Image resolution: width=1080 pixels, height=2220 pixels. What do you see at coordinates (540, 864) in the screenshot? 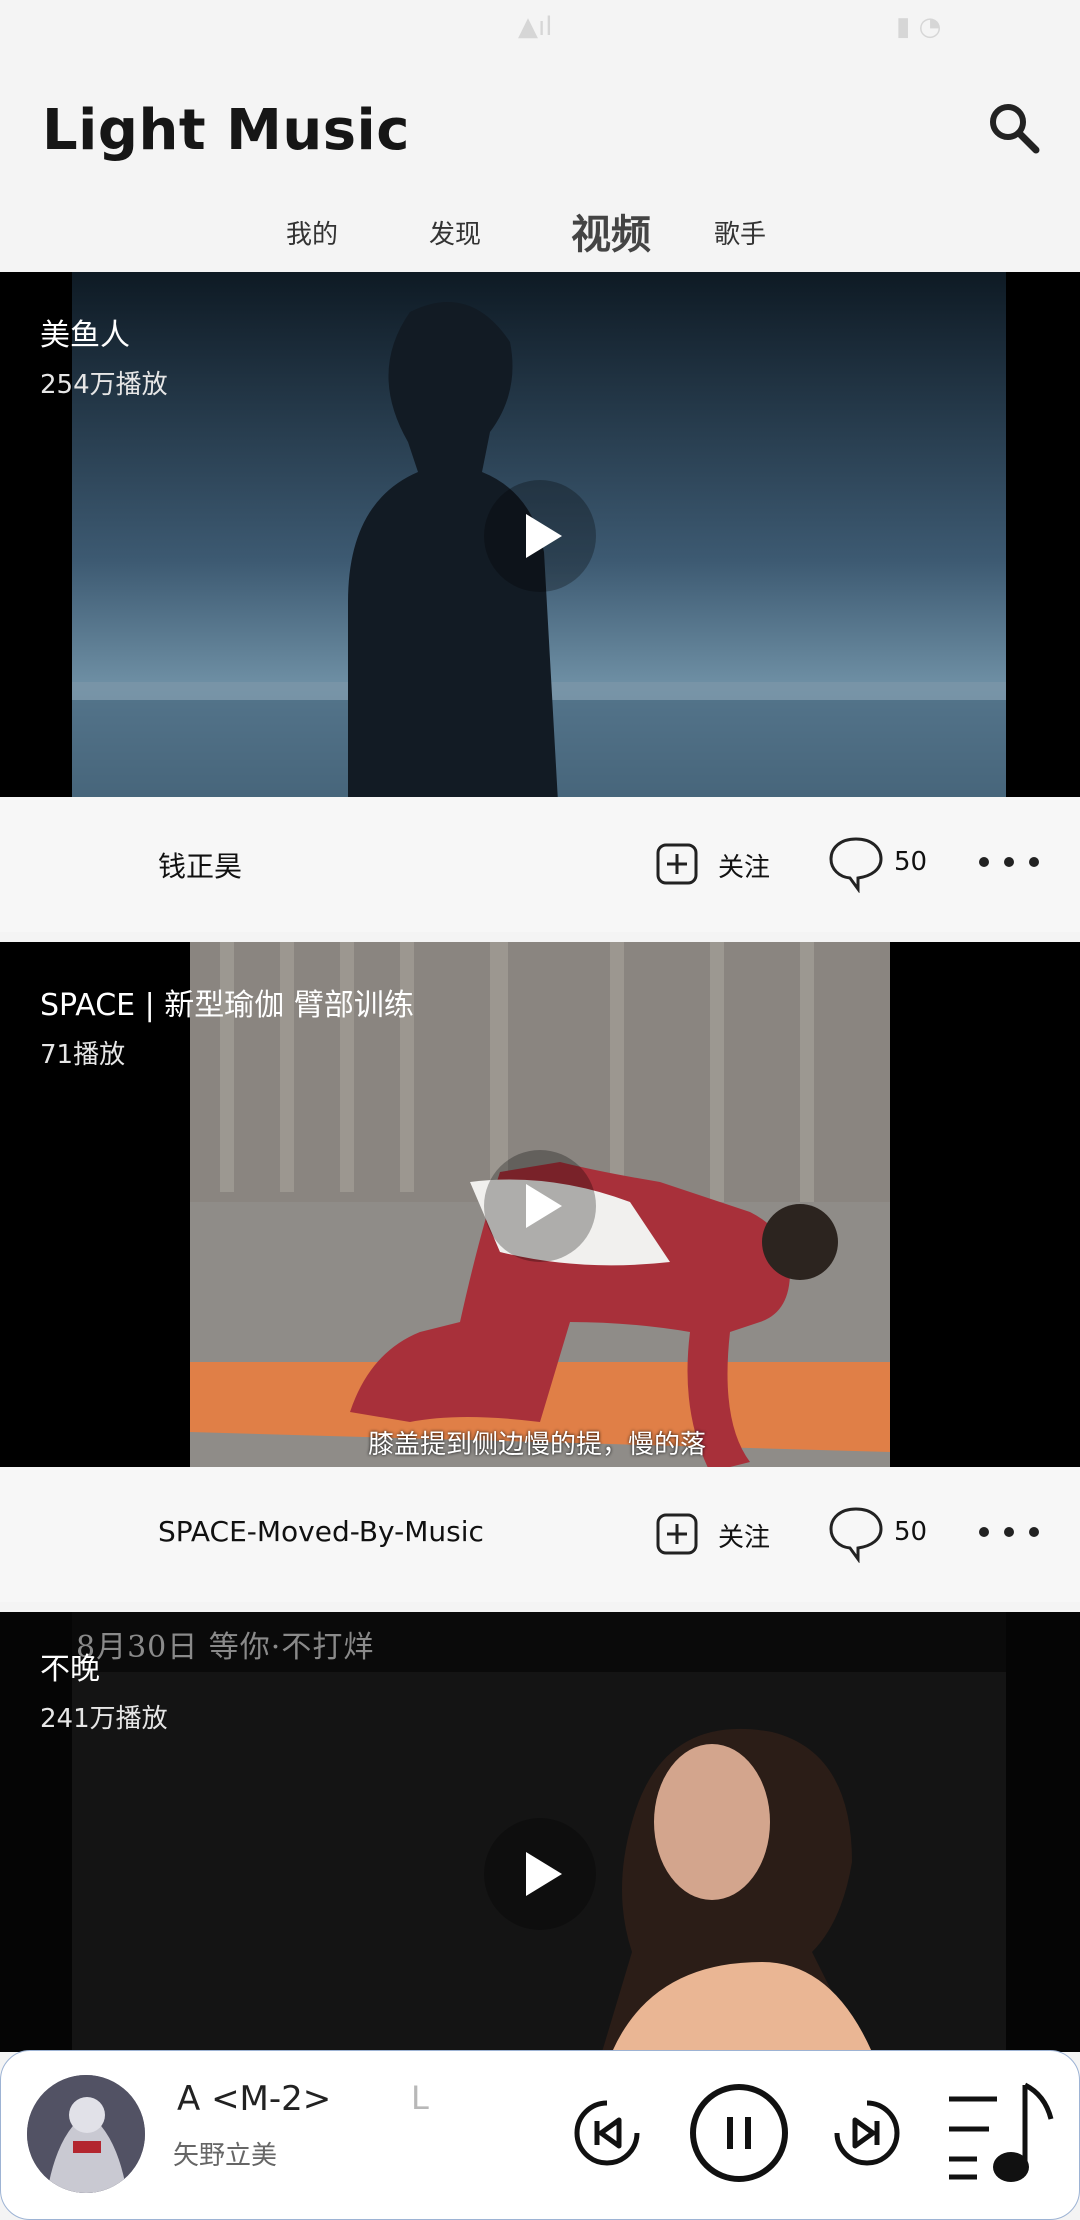
I see `video-meta-row: 钱正昊 关注 50` at bounding box center [540, 864].